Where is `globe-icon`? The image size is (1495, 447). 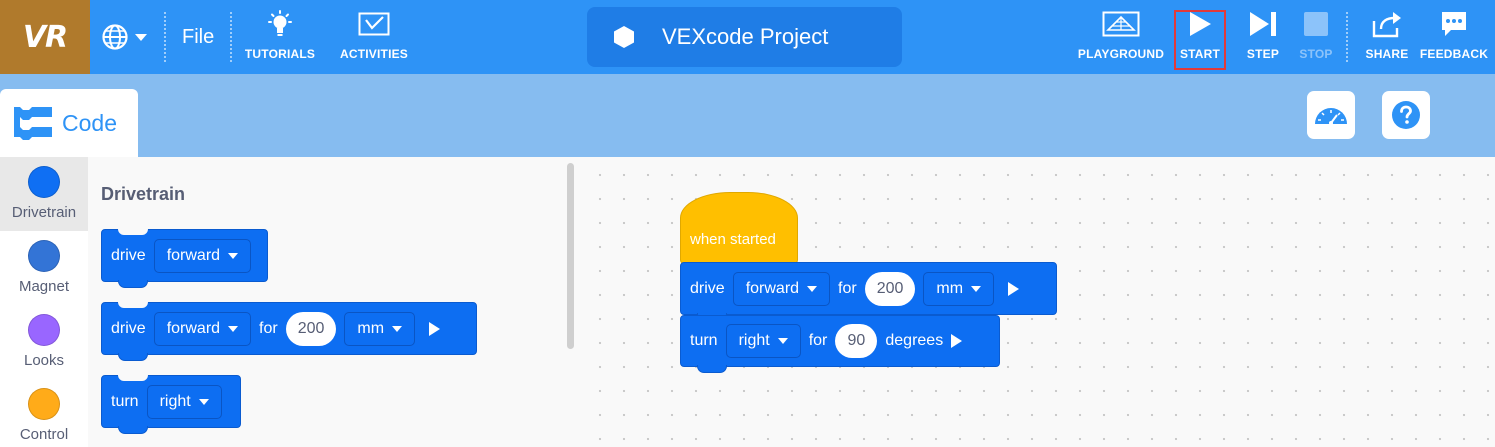 globe-icon is located at coordinates (115, 37).